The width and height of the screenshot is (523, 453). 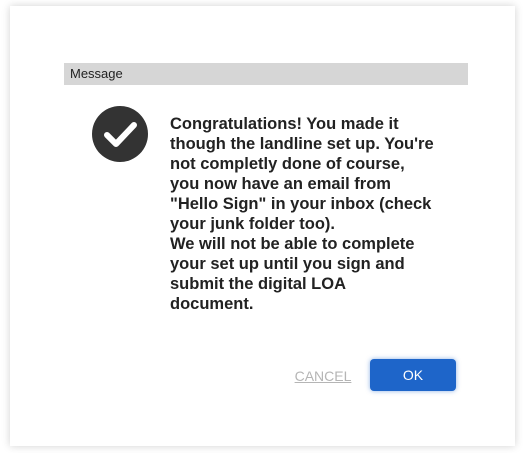 What do you see at coordinates (96, 73) in the screenshot?
I see `dialog-title: Message` at bounding box center [96, 73].